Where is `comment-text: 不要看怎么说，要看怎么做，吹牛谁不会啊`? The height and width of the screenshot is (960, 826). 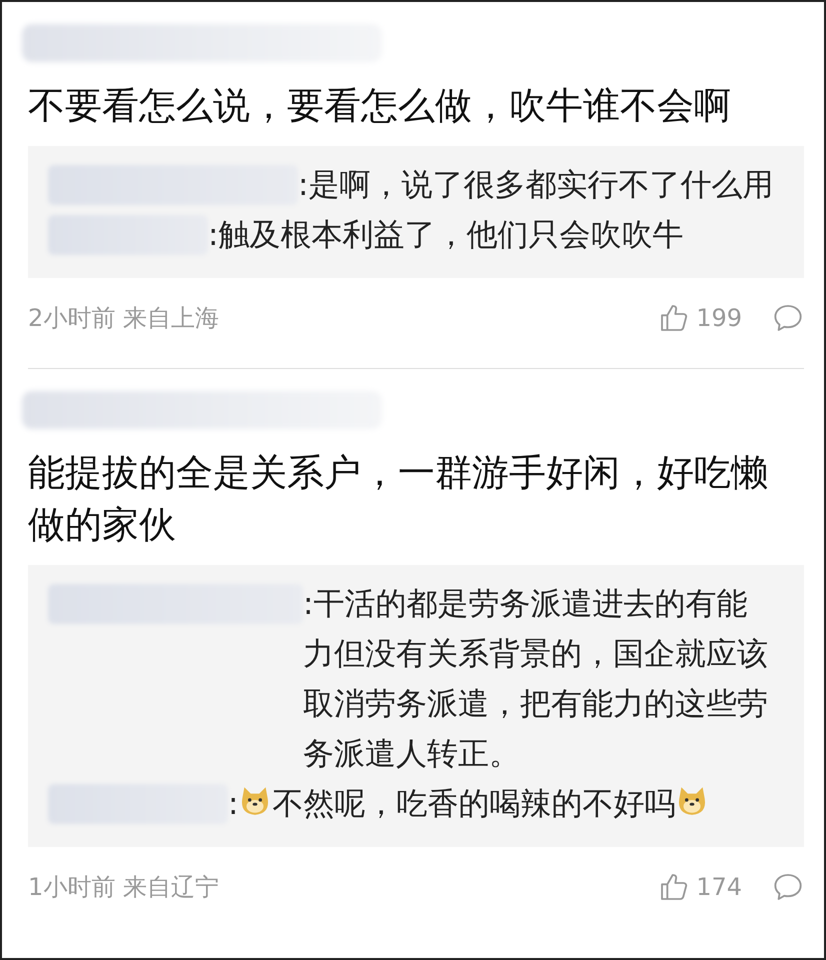 comment-text: 不要看怎么说，要看怎么做，吹牛谁不会啊 is located at coordinates (380, 106).